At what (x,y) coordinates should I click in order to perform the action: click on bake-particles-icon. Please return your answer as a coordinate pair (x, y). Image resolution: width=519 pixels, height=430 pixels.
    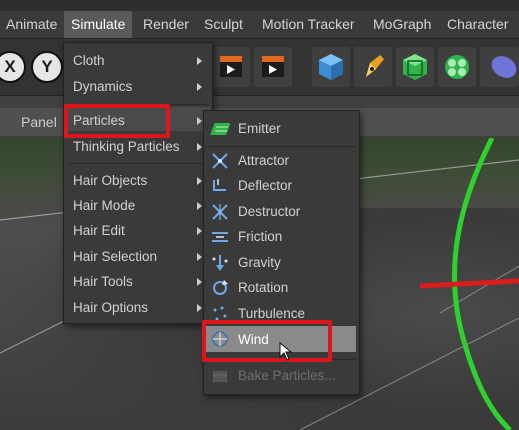
    Looking at the image, I should click on (220, 376).